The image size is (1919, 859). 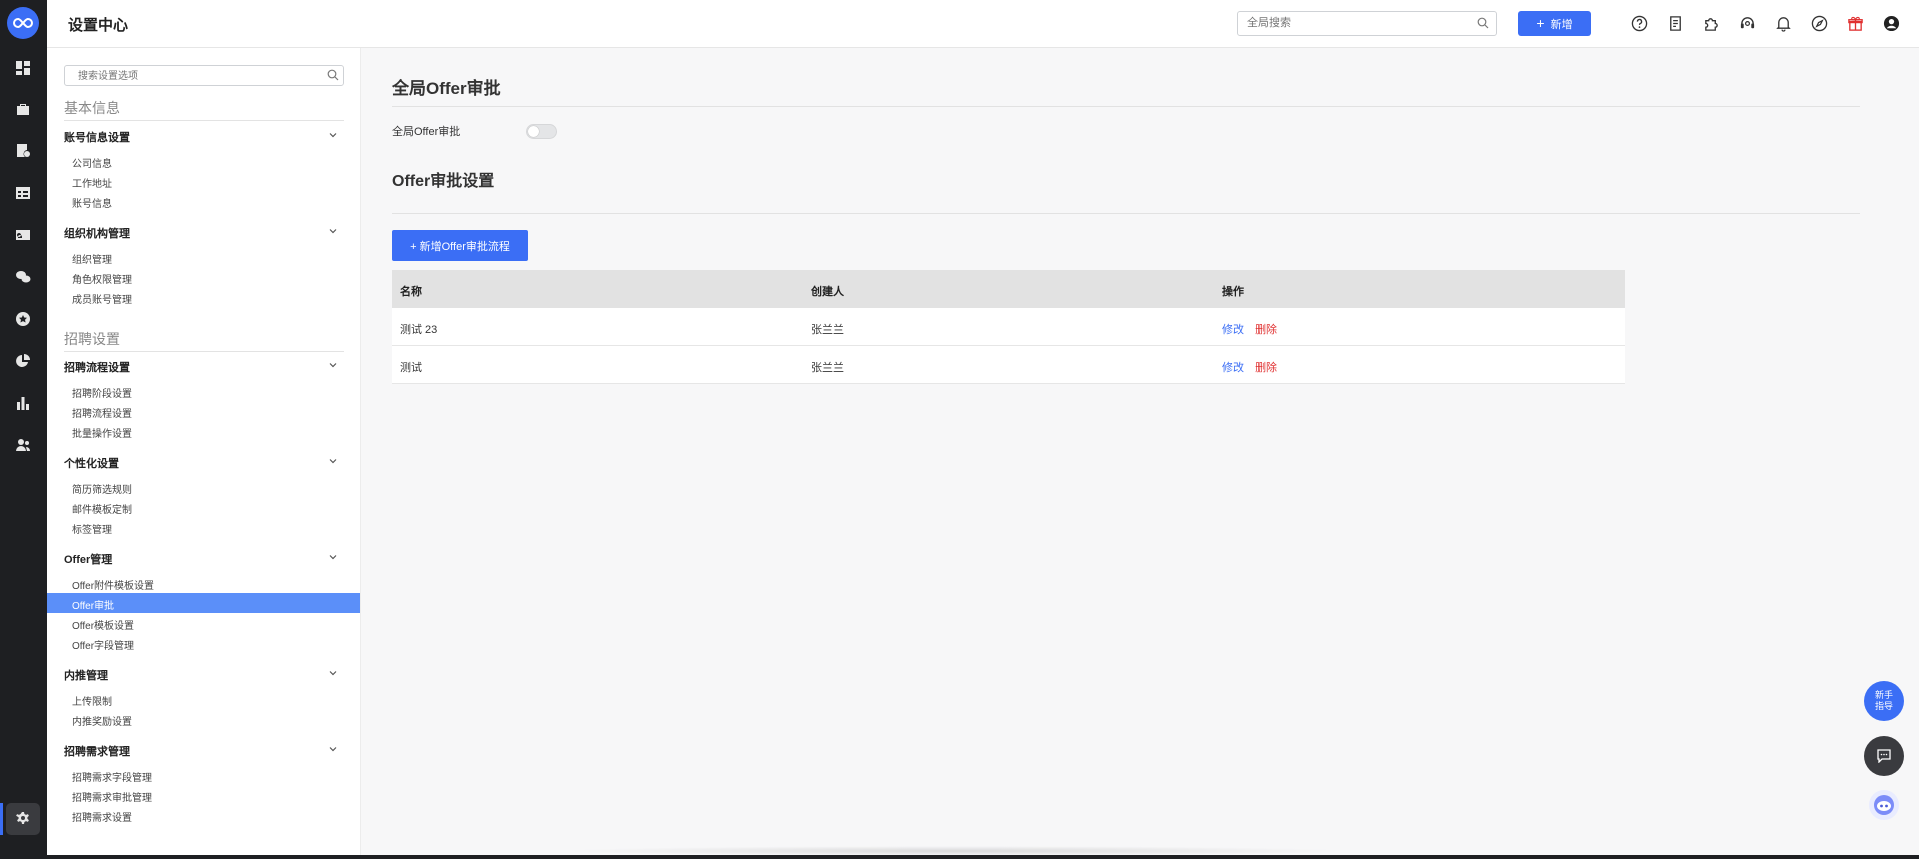 I want to click on group-account-settings: 账号信息设置, so click(x=204, y=137).